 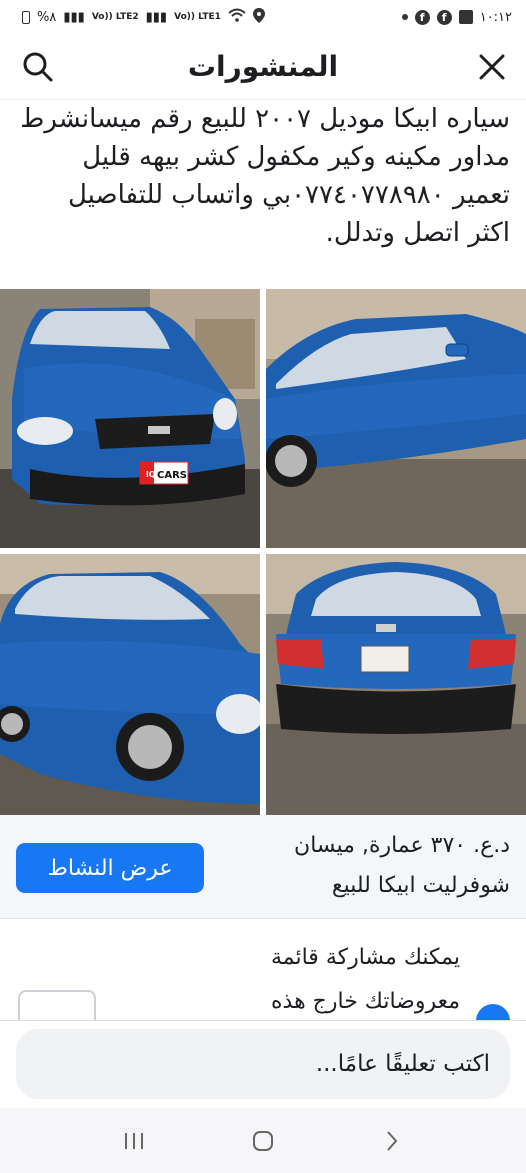 What do you see at coordinates (396, 418) in the screenshot?
I see `car-photo-side` at bounding box center [396, 418].